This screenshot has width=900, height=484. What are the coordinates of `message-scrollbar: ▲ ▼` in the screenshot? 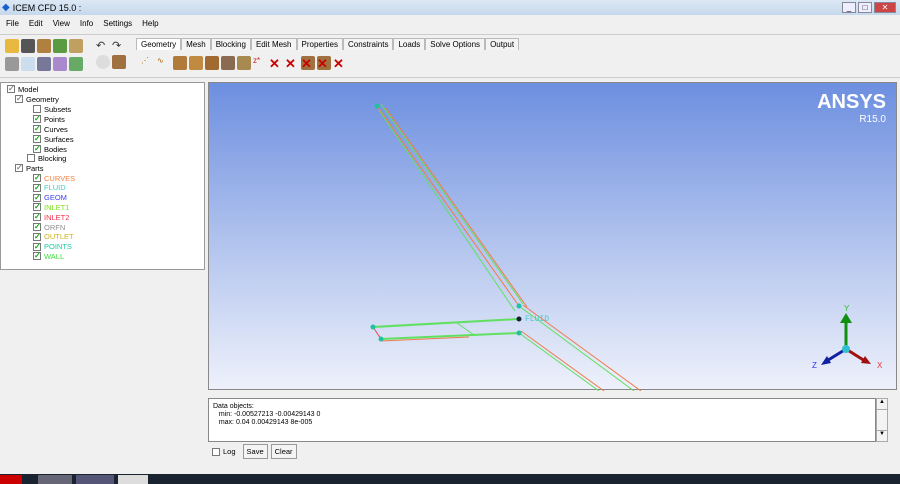 It's located at (882, 420).